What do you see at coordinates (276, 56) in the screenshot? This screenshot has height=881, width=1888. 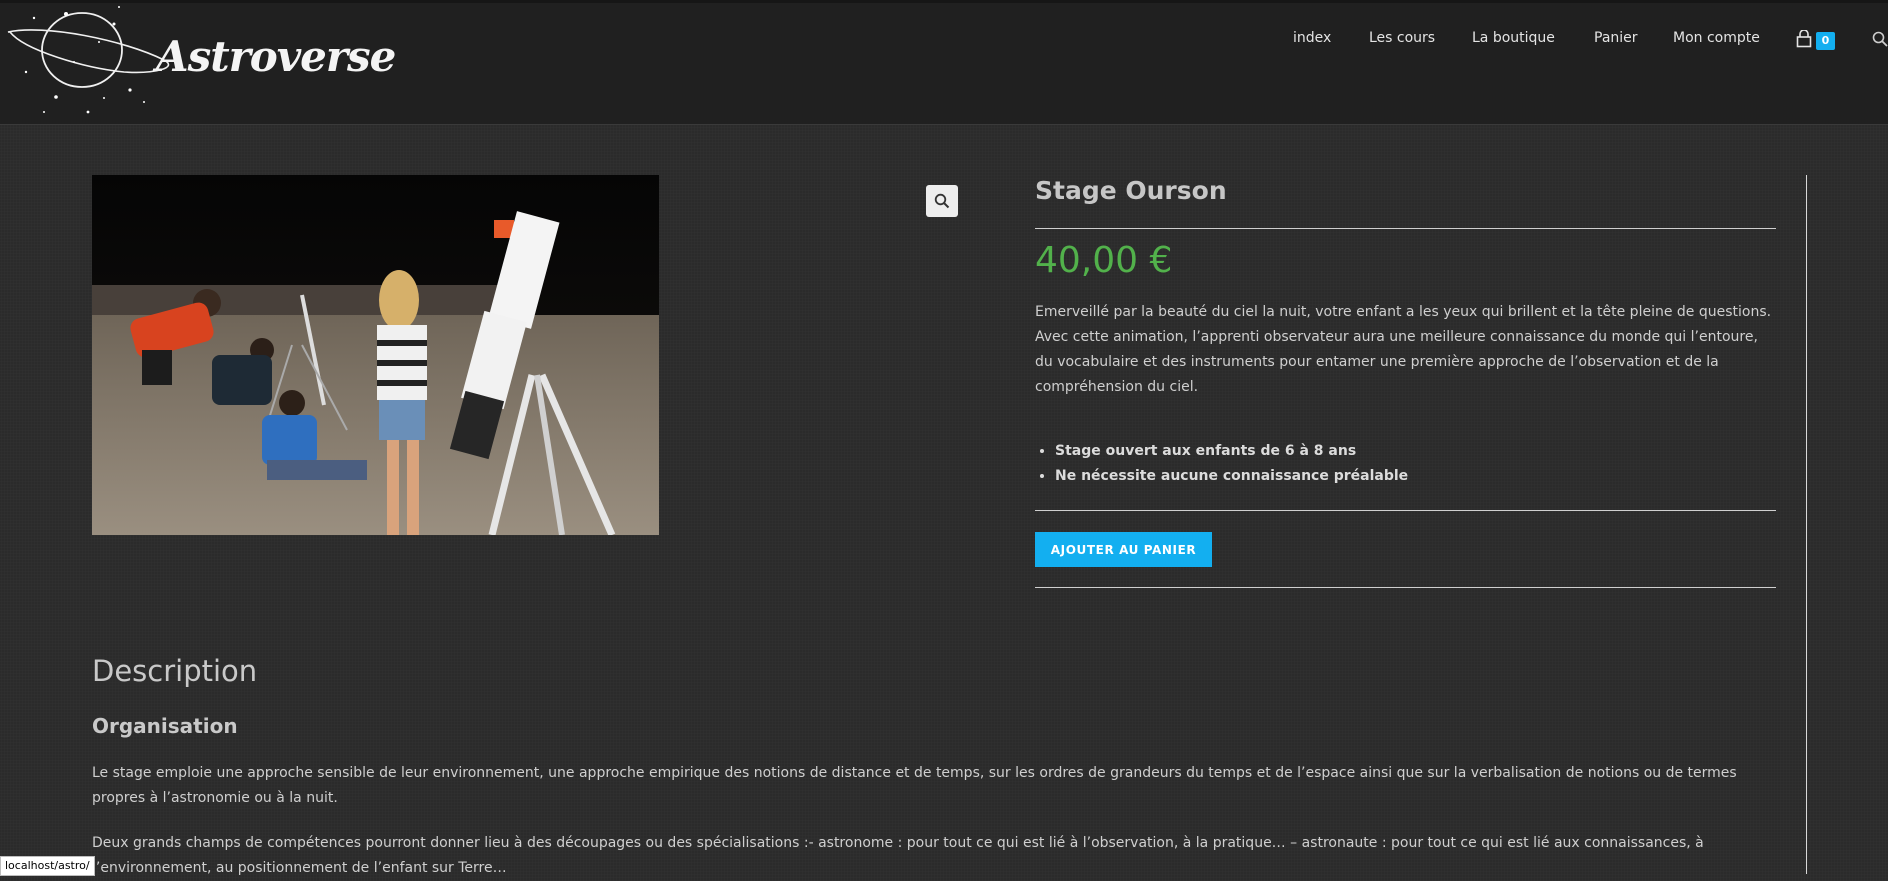 I see `site-name: Astroverse` at bounding box center [276, 56].